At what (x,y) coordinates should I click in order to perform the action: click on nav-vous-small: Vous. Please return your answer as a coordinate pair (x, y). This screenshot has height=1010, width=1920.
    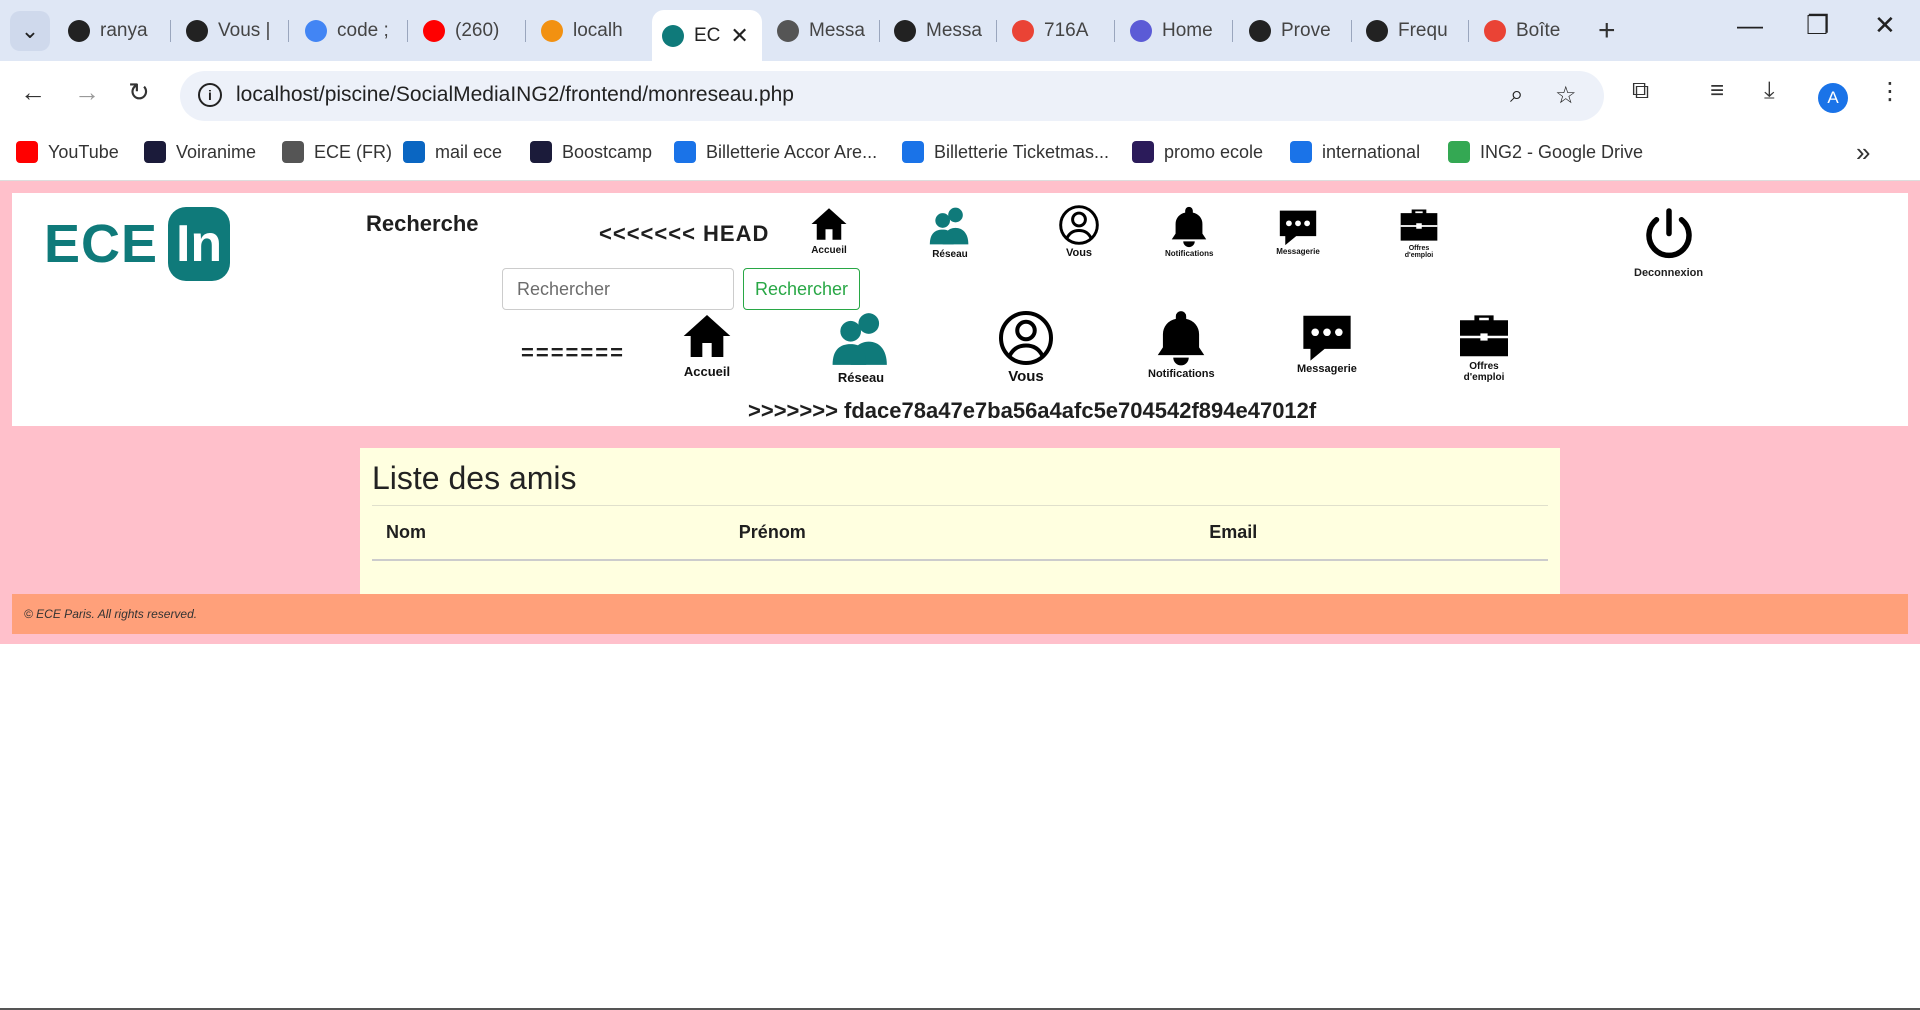
    Looking at the image, I should click on (1079, 231).